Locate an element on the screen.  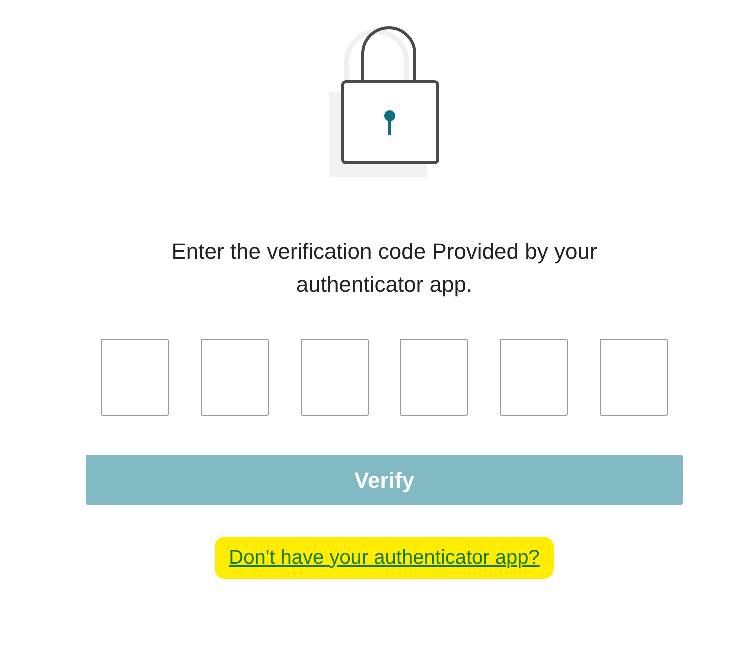
help-link: Don't have your authenticator app? is located at coordinates (384, 558).